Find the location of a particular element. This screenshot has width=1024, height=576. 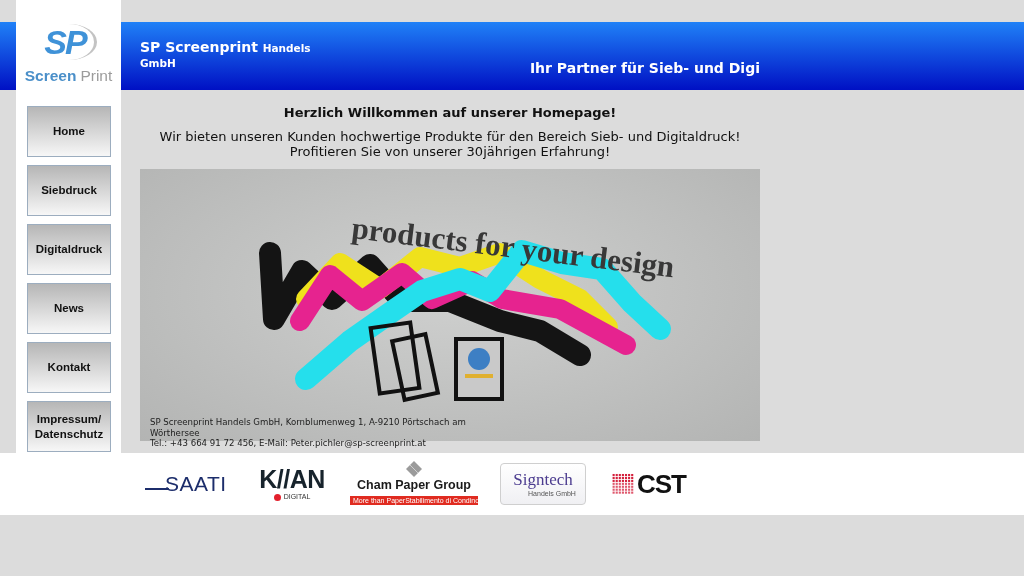

banner-tagline: products for your design is located at coordinates (513, 248).